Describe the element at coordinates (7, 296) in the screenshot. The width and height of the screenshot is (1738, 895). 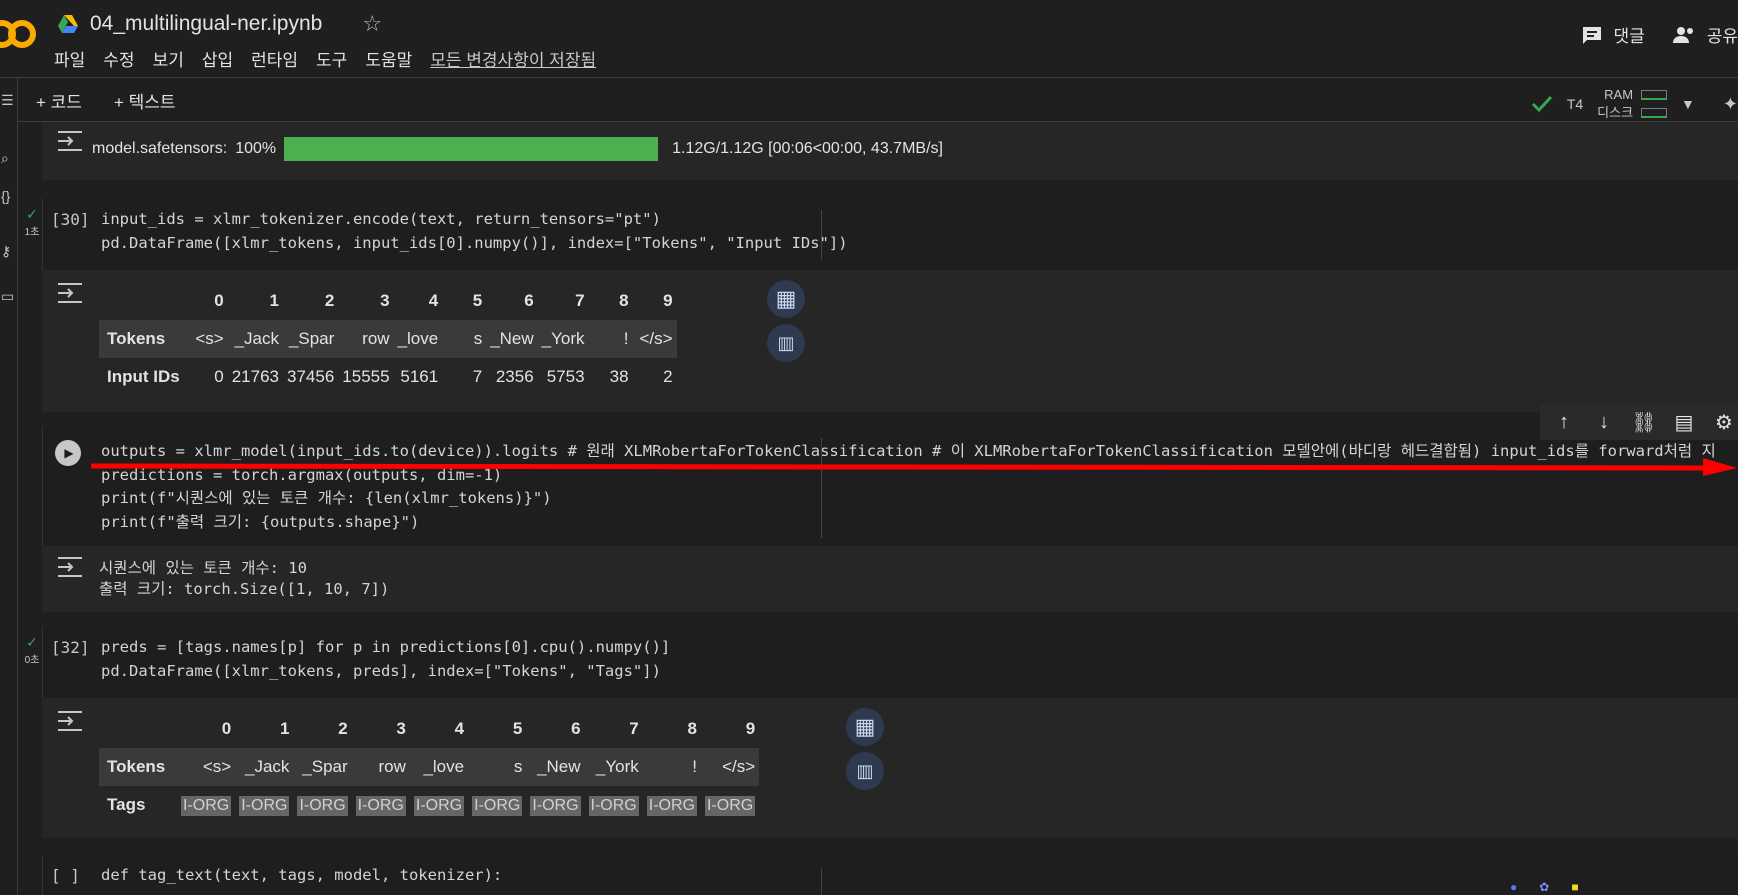
I see `folder-icon: ▭` at that location.